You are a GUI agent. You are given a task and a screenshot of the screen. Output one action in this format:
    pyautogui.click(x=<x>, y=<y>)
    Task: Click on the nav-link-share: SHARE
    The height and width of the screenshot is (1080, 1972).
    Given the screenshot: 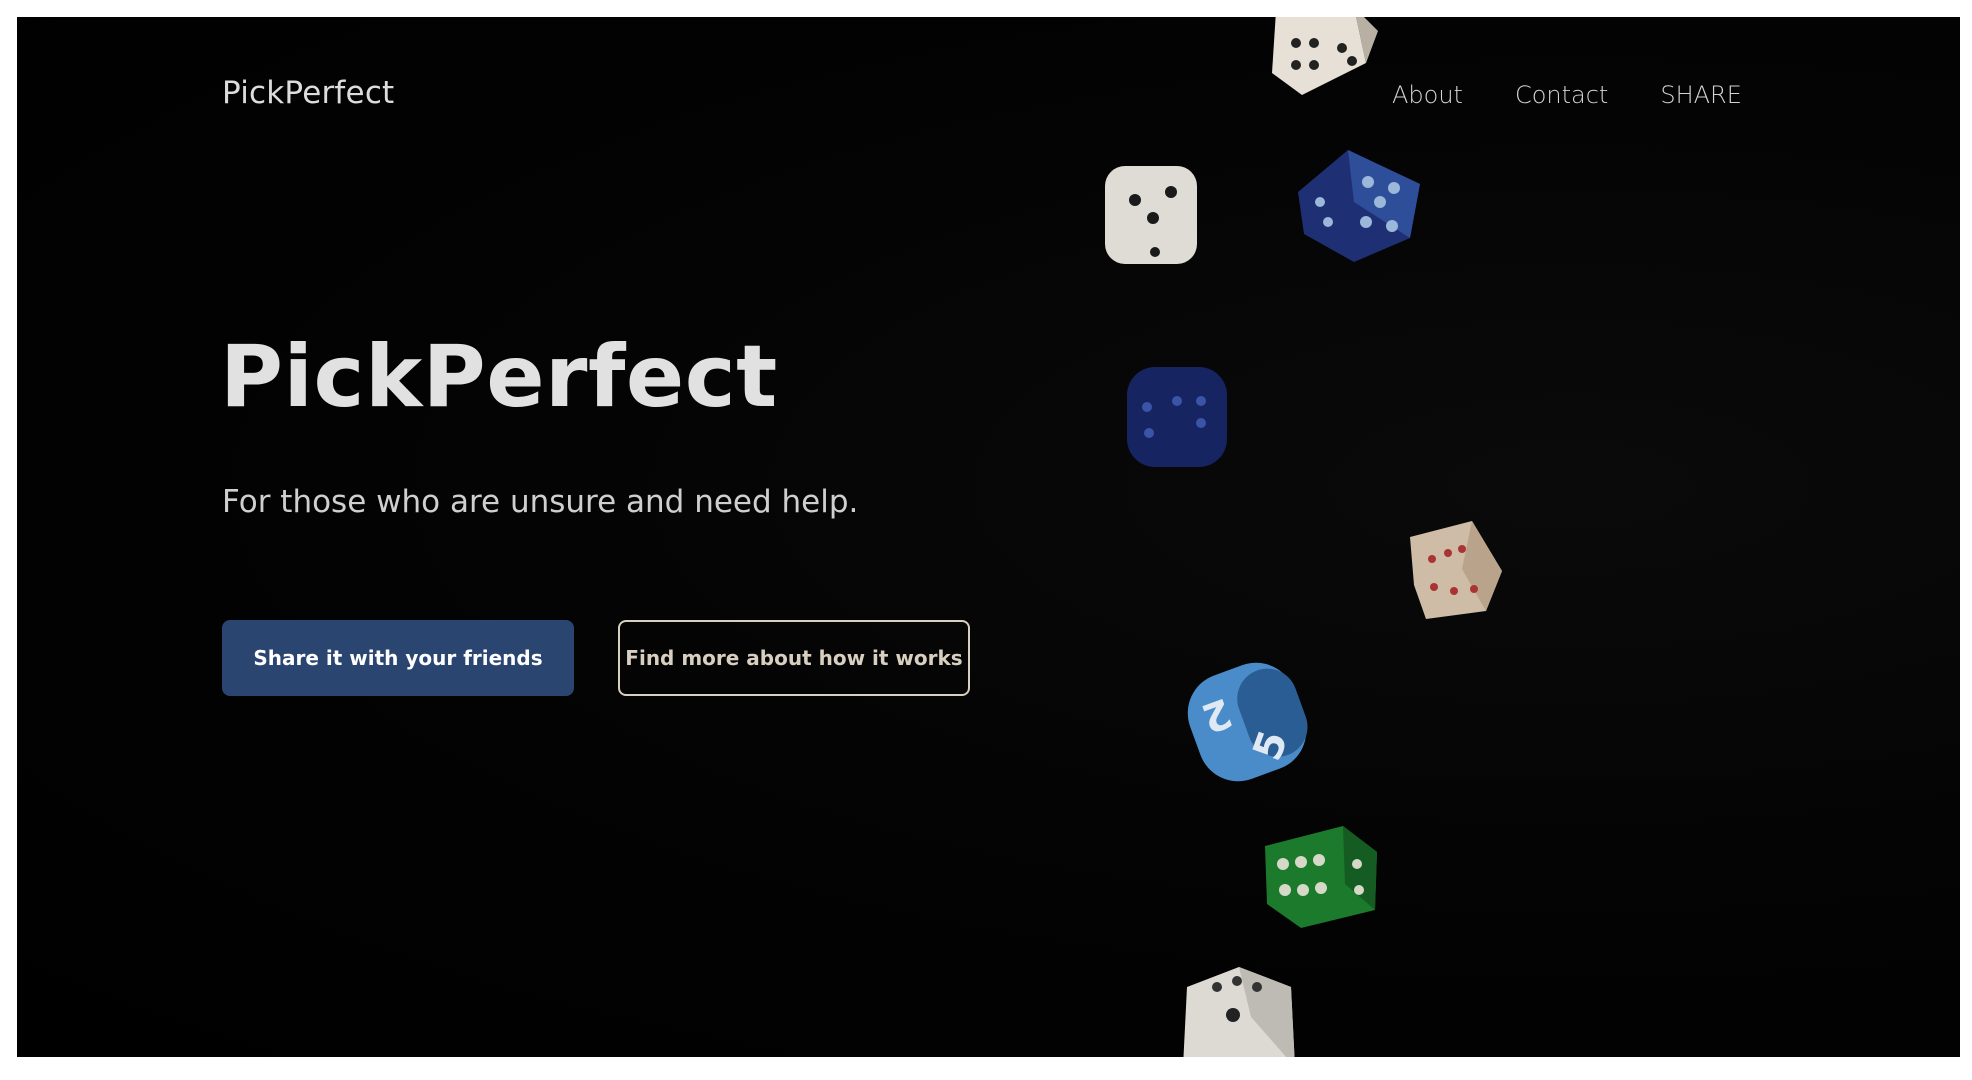 What is the action you would take?
    pyautogui.click(x=1701, y=95)
    